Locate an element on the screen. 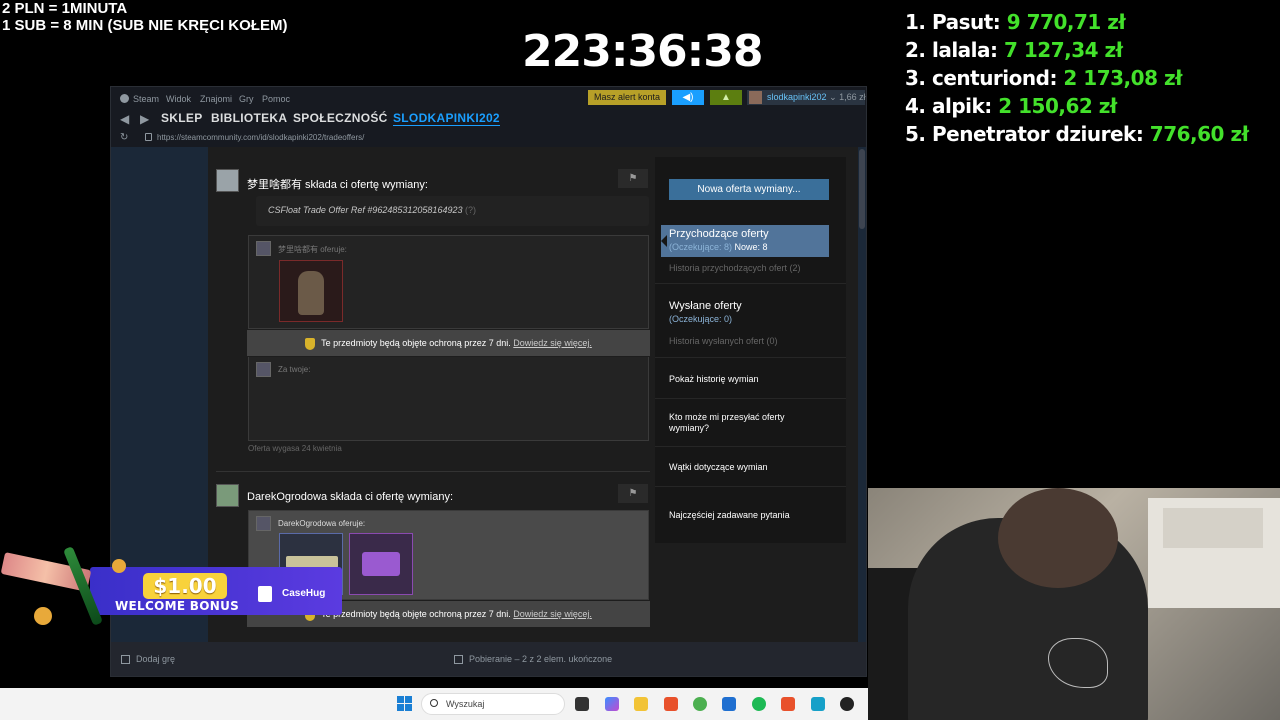  rate-line-2: 1 SUB = 8 MIN (SUB NIE KRĘCI KOŁEM) is located at coordinates (145, 25).